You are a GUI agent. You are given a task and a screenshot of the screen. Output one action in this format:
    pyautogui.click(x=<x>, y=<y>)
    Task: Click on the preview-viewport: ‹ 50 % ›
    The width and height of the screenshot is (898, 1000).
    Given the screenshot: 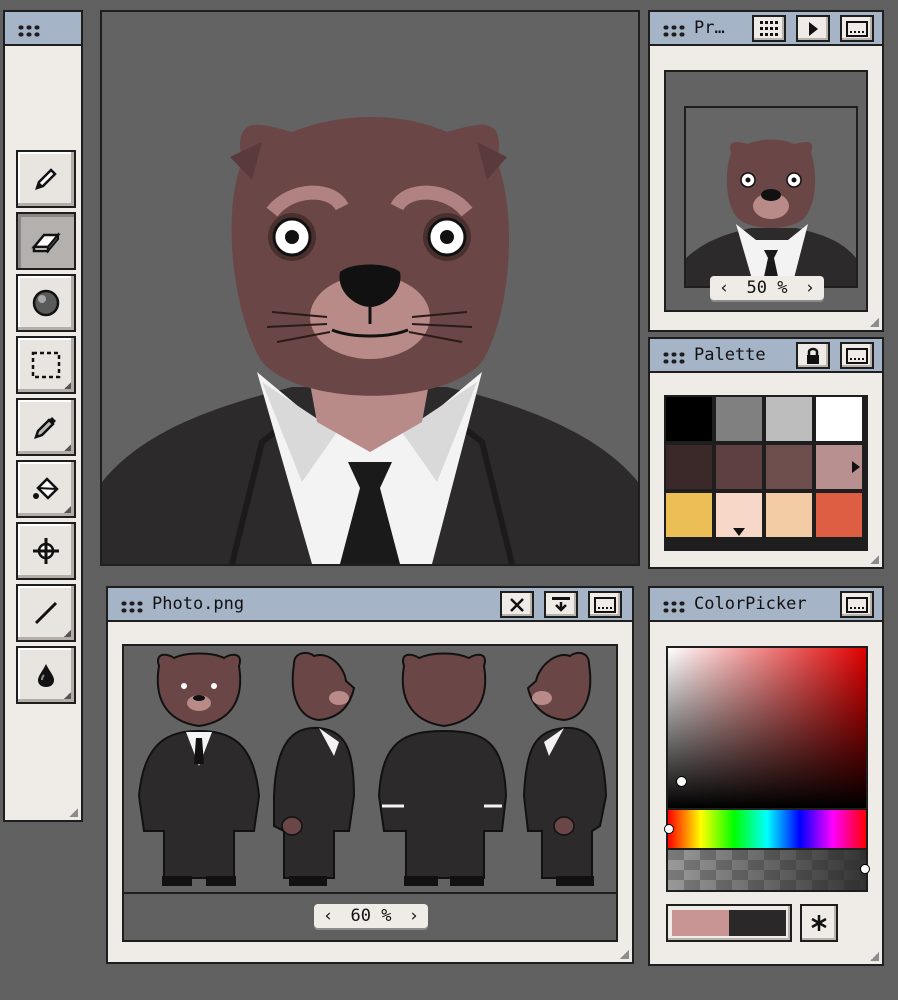 What is the action you would take?
    pyautogui.click(x=766, y=191)
    